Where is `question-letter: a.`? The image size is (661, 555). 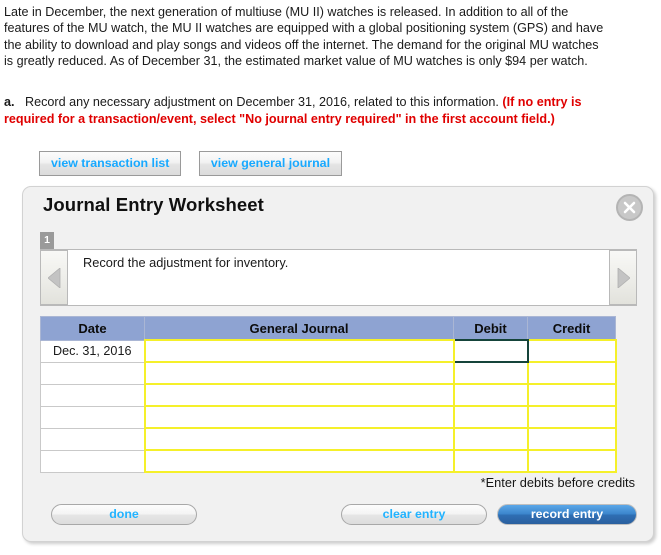 question-letter: a. is located at coordinates (9, 102).